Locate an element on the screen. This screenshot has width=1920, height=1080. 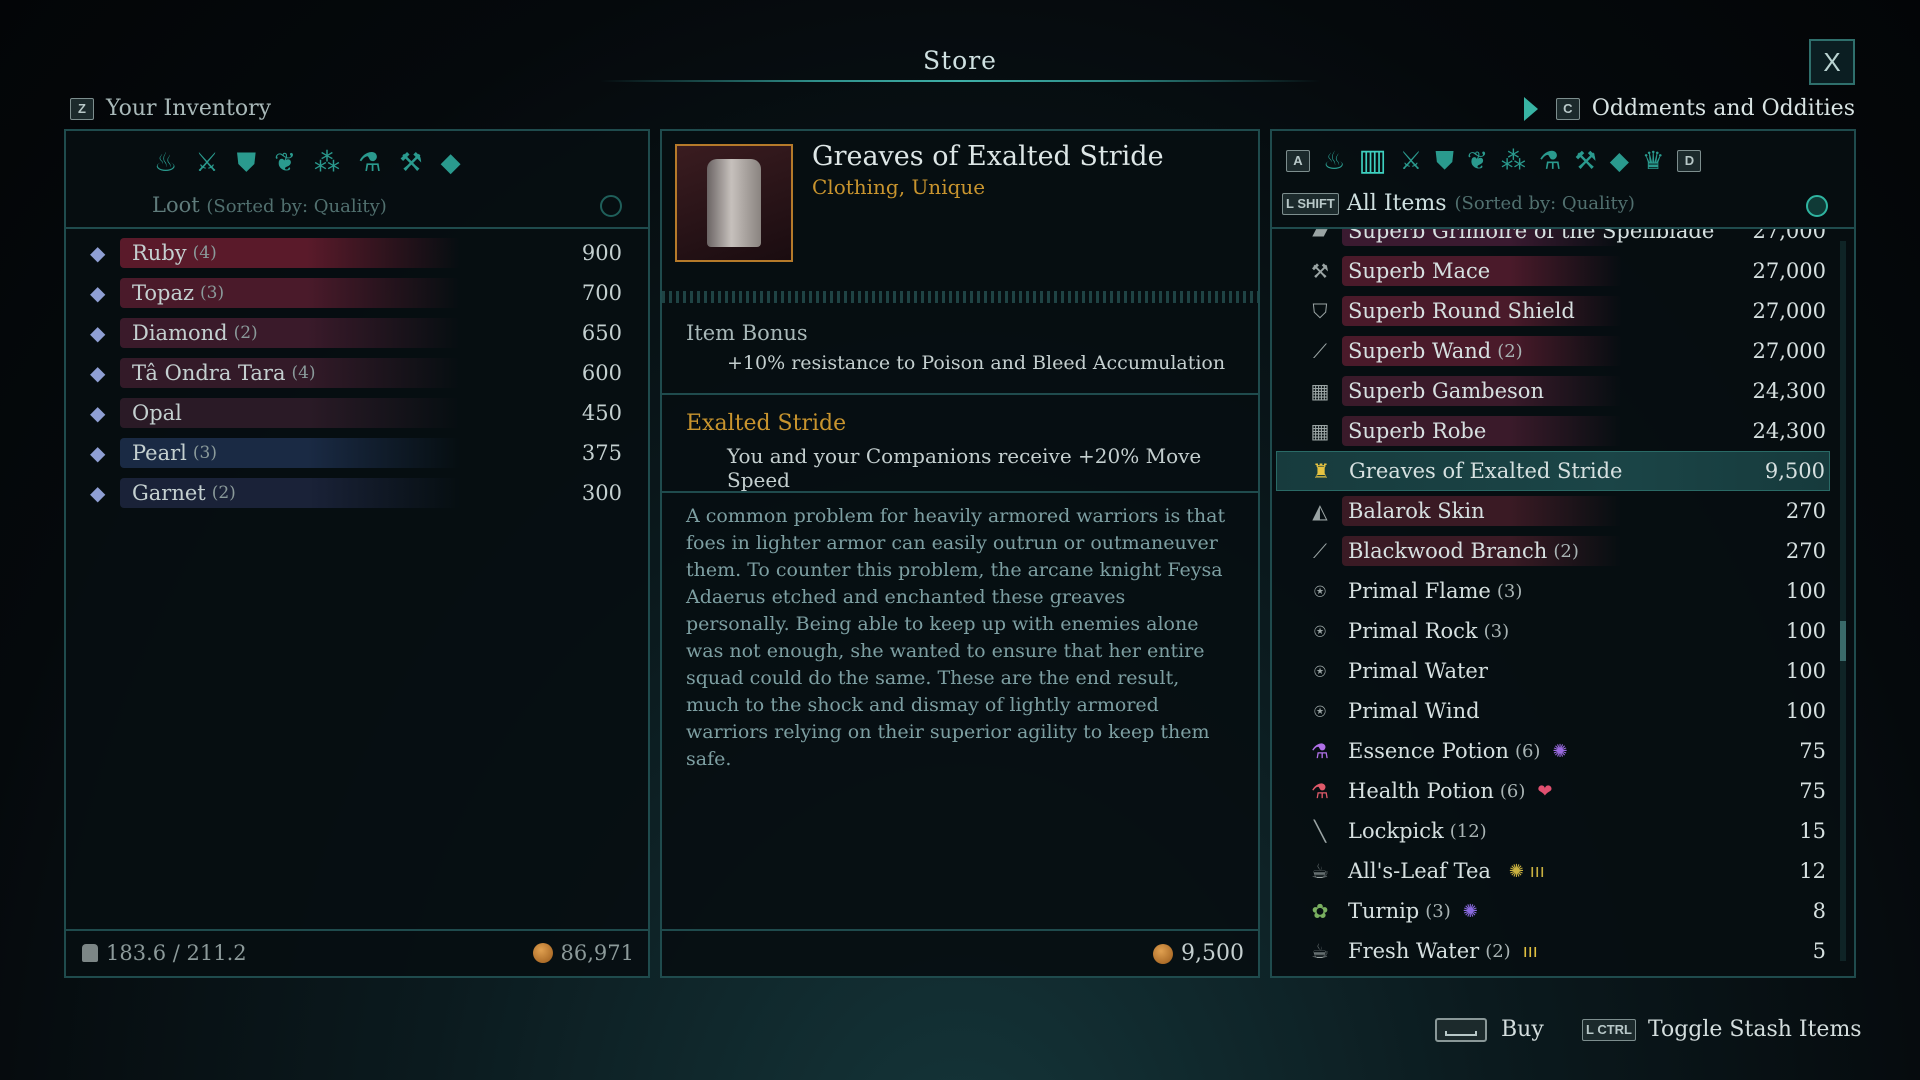
inventory-sort-label: Loot (Sorted by: Quality) is located at coordinates (269, 205).